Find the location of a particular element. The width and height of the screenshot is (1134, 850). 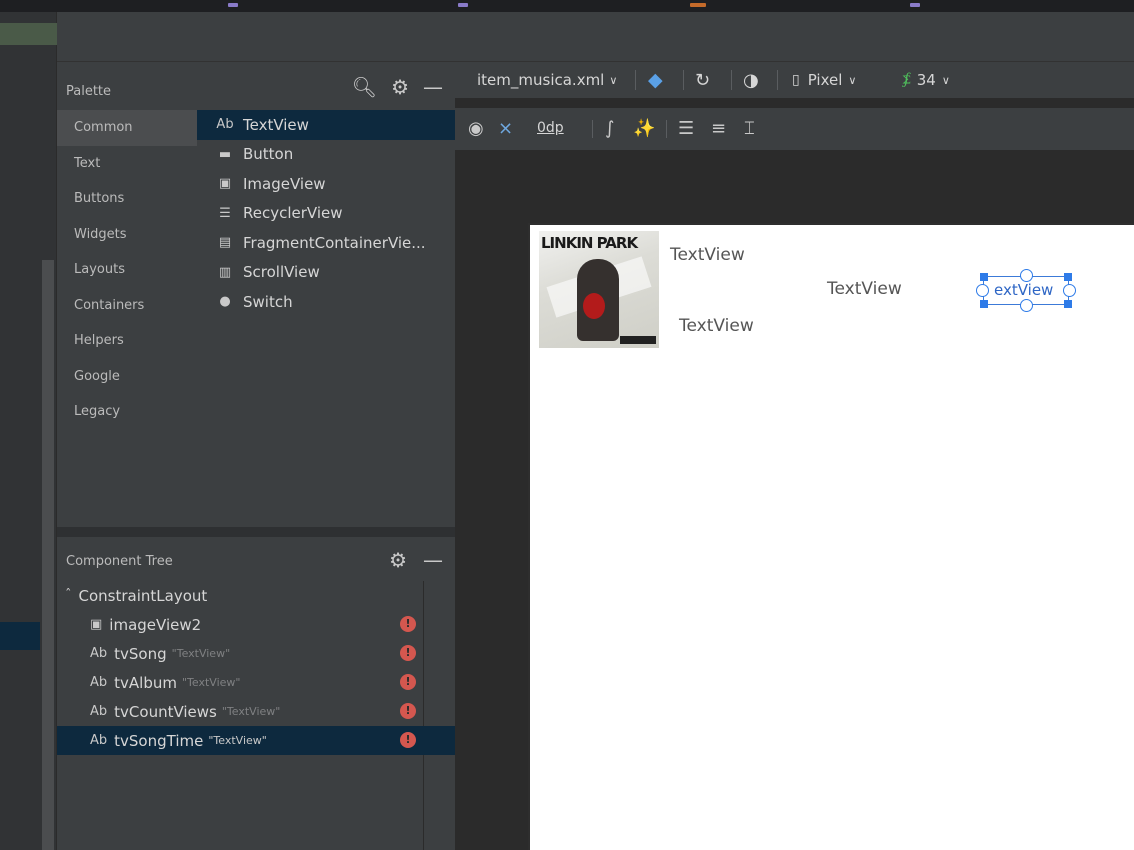

cover-logo-text: LINKIN PARK is located at coordinates (589, 243).